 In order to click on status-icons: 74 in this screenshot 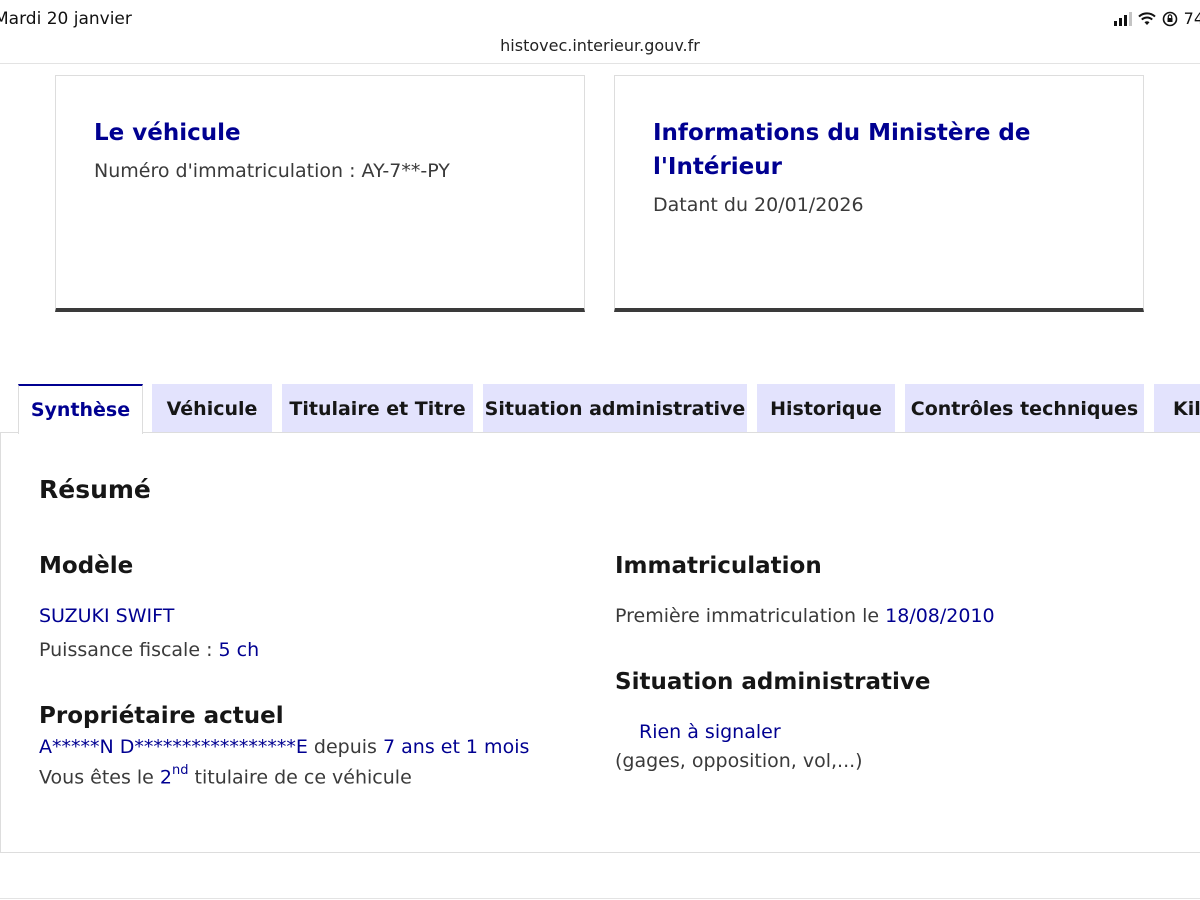, I will do `click(1156, 18)`.